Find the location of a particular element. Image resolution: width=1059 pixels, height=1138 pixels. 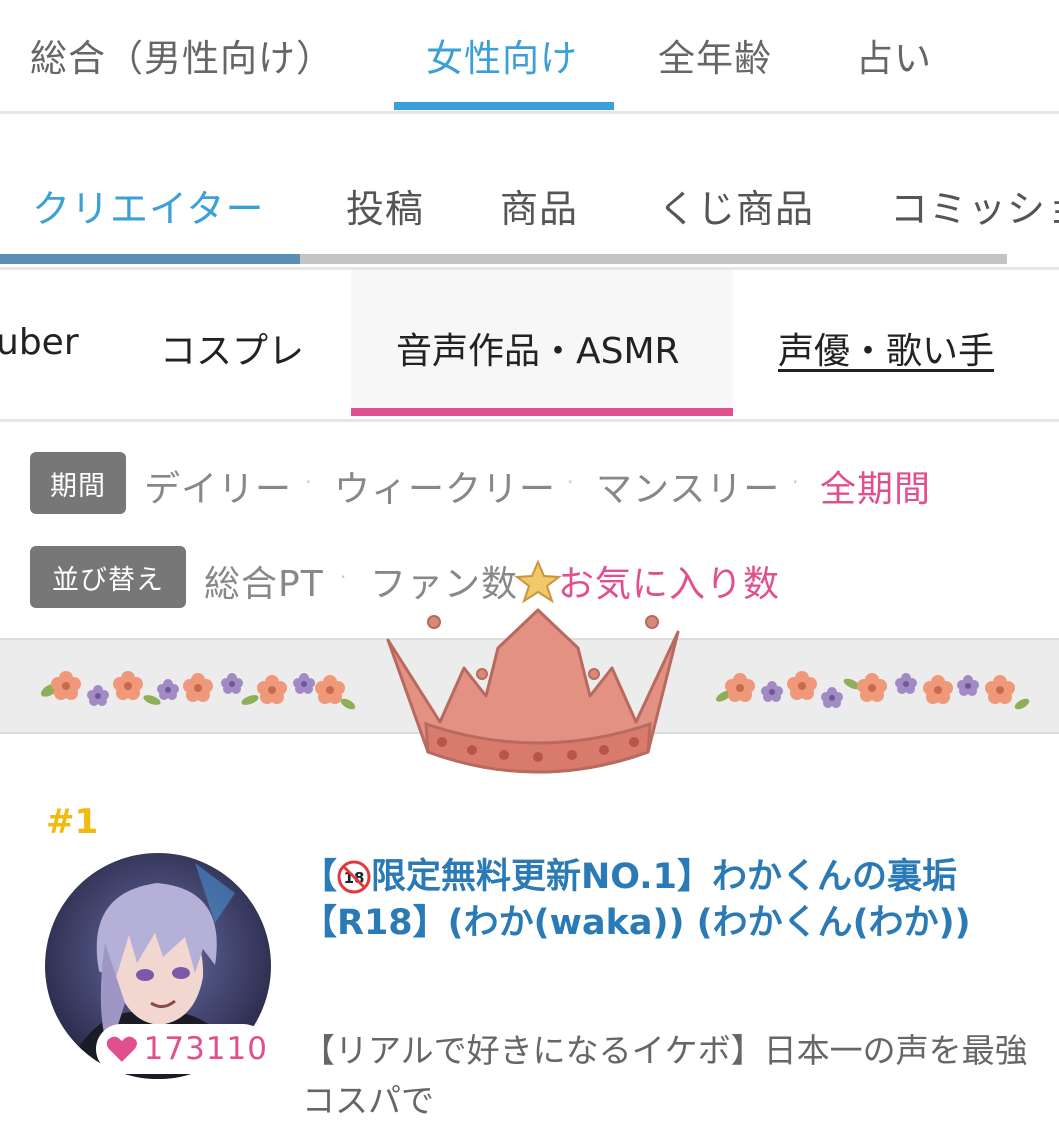

period-daily: デイリー is located at coordinates (218, 486).